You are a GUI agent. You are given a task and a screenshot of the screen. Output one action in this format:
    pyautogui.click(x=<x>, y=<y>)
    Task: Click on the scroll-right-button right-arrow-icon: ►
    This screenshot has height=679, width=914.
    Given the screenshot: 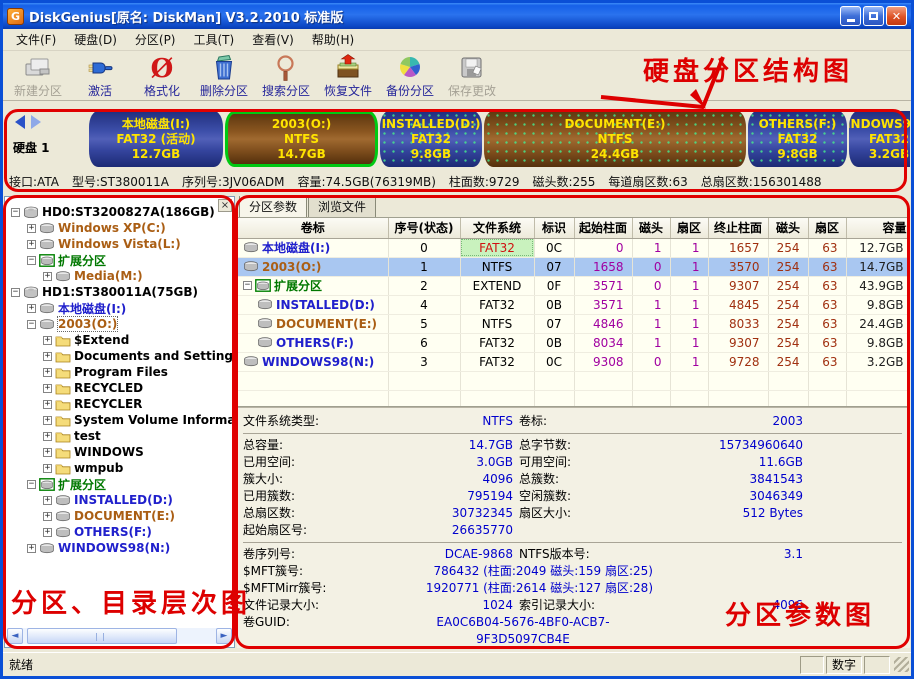 What is the action you would take?
    pyautogui.click(x=224, y=636)
    